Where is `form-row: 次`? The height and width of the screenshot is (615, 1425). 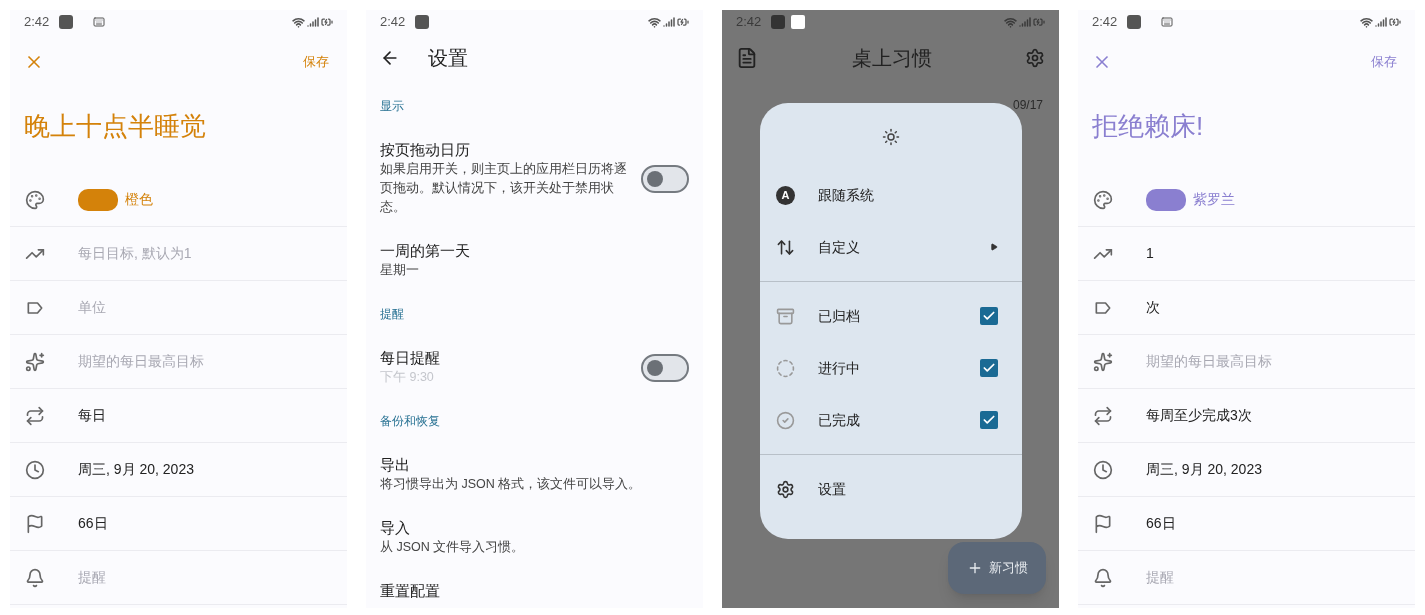 form-row: 次 is located at coordinates (1246, 308).